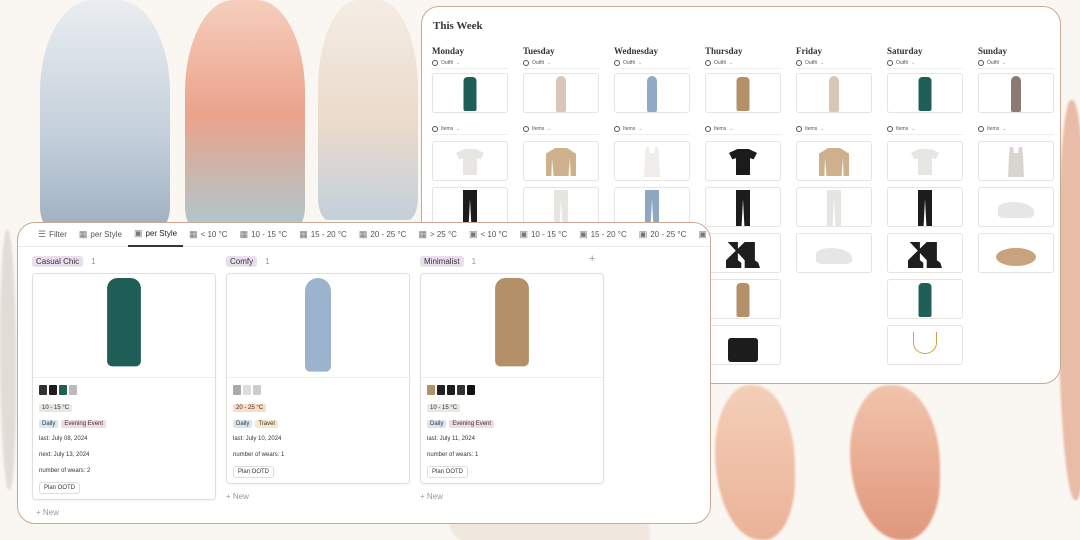 This screenshot has width=1080, height=540. I want to click on group-tag: Minimalist, so click(442, 261).